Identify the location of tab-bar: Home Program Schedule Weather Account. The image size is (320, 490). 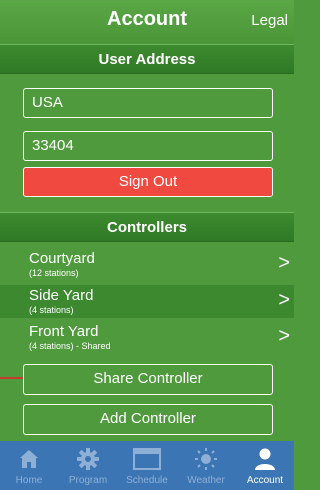
(147, 465).